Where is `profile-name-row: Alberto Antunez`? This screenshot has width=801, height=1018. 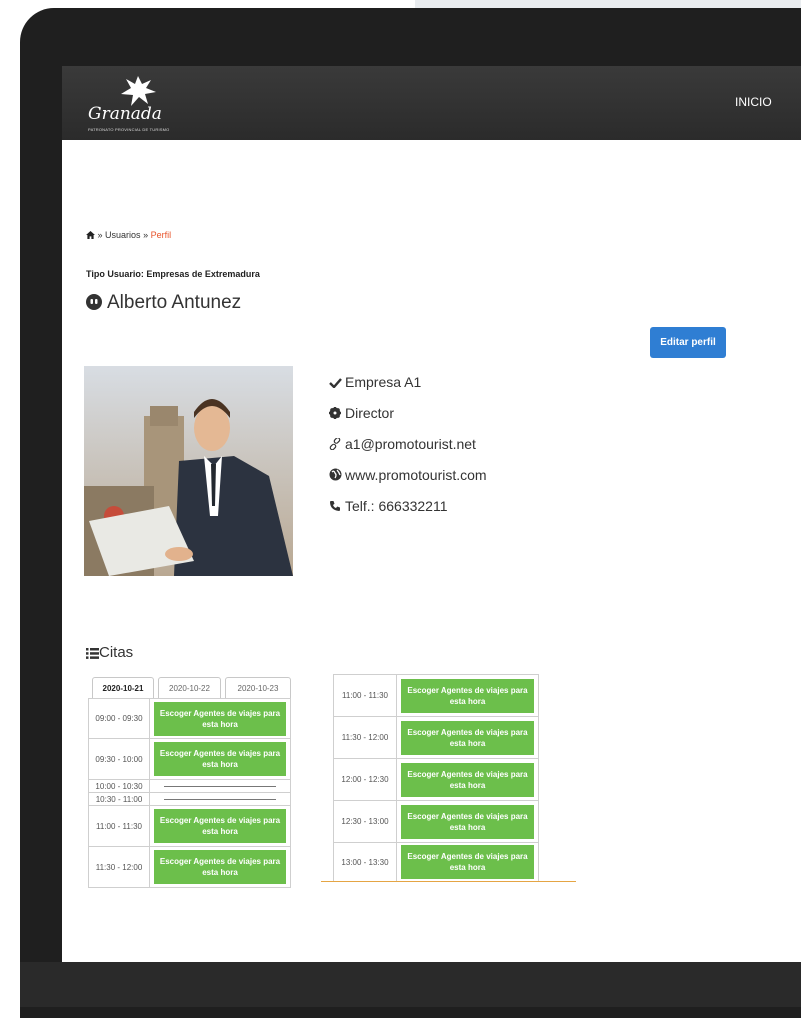 profile-name-row: Alberto Antunez is located at coordinates (163, 303).